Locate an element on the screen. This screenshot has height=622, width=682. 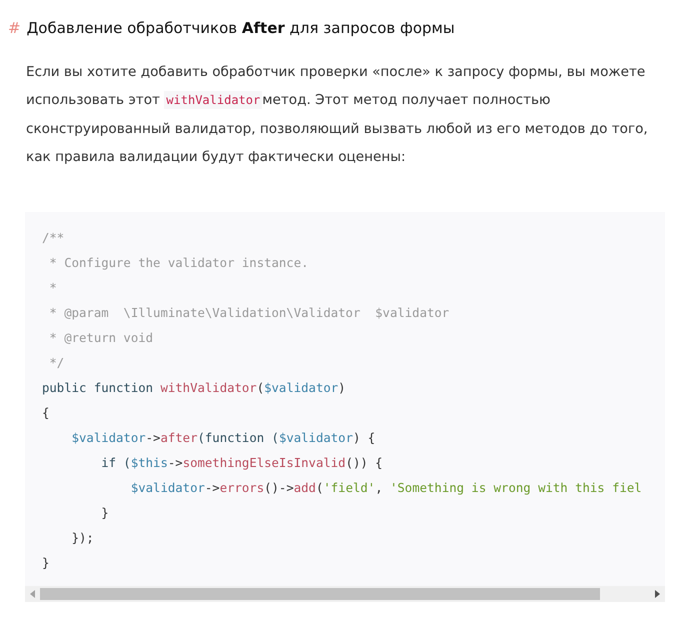
code-line: $validator->after(function ($validator) { is located at coordinates (223, 438).